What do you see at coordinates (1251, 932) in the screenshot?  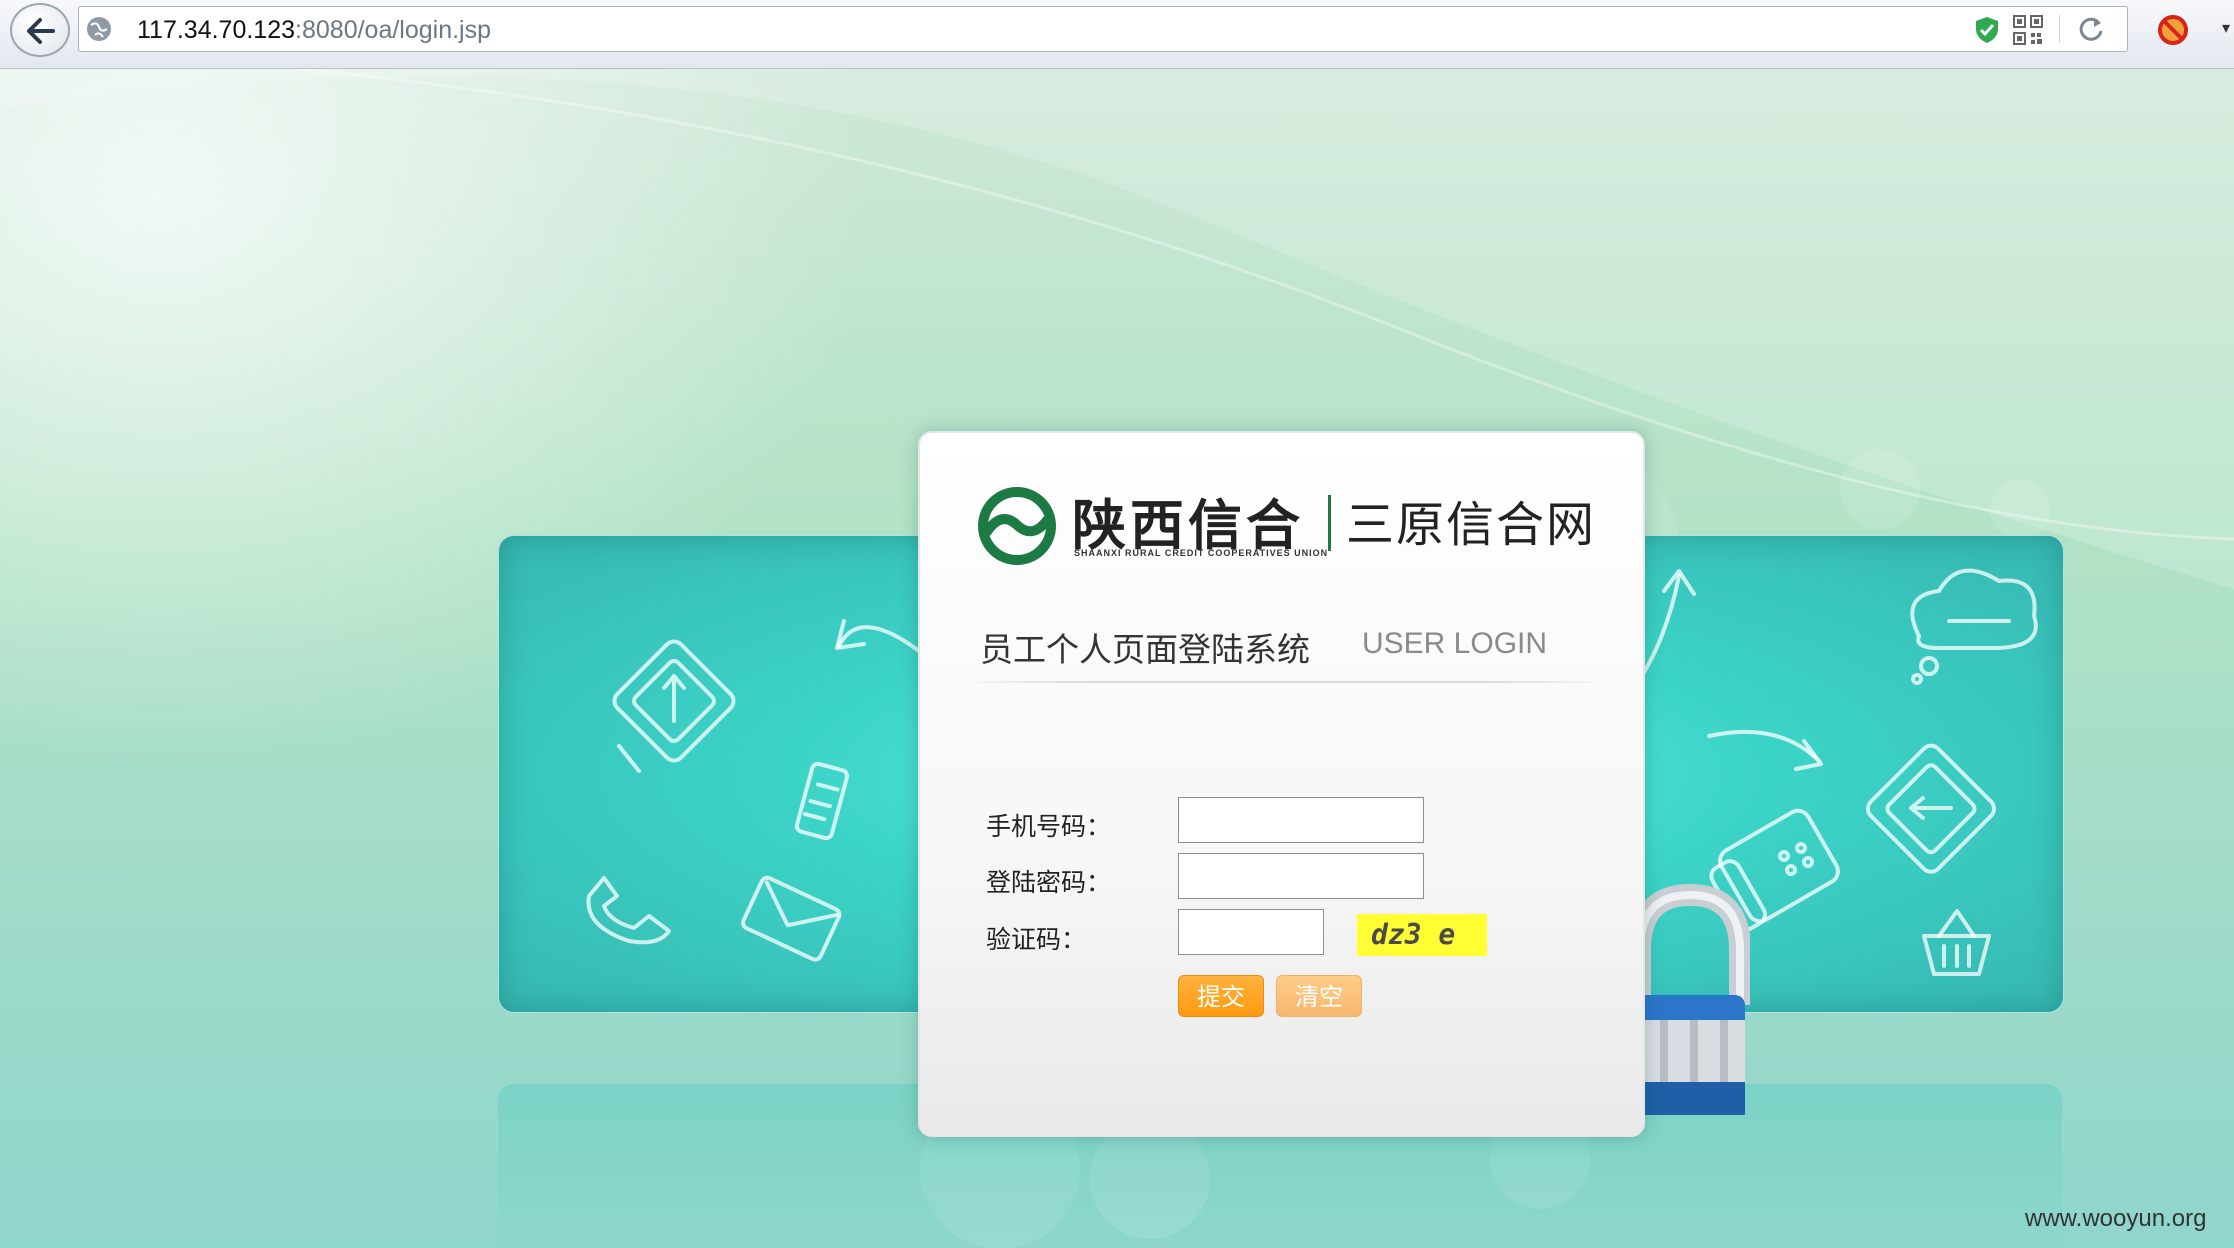 I see `captcha-input` at bounding box center [1251, 932].